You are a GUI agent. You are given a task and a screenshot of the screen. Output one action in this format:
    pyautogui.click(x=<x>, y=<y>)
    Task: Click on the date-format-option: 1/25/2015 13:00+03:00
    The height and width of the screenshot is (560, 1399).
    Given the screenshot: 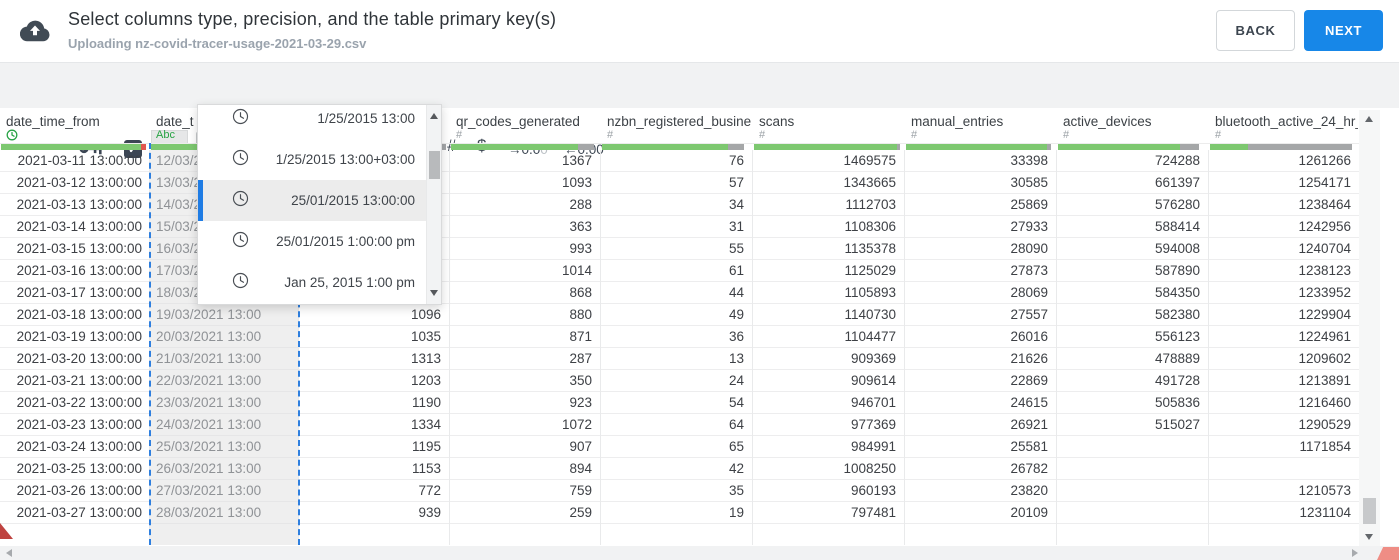 What is the action you would take?
    pyautogui.click(x=319, y=159)
    